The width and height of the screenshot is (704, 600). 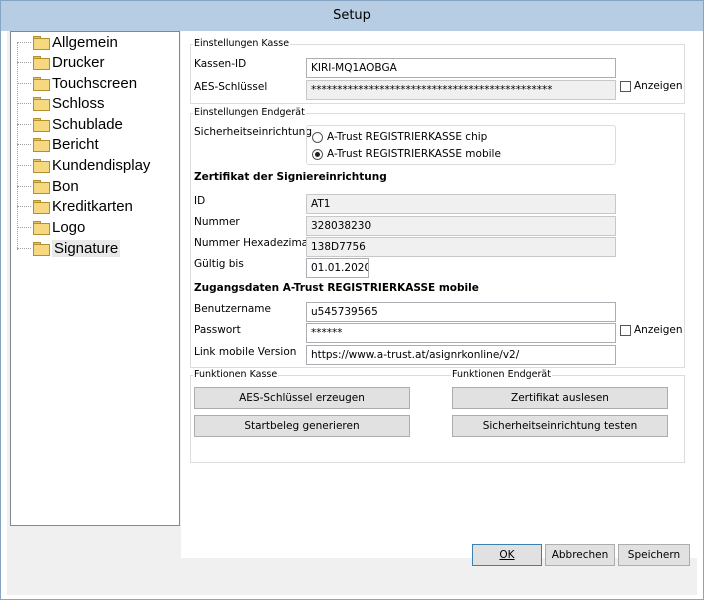 What do you see at coordinates (461, 68) in the screenshot?
I see `kassen-id-field: KIRI-MQ1AOBGA` at bounding box center [461, 68].